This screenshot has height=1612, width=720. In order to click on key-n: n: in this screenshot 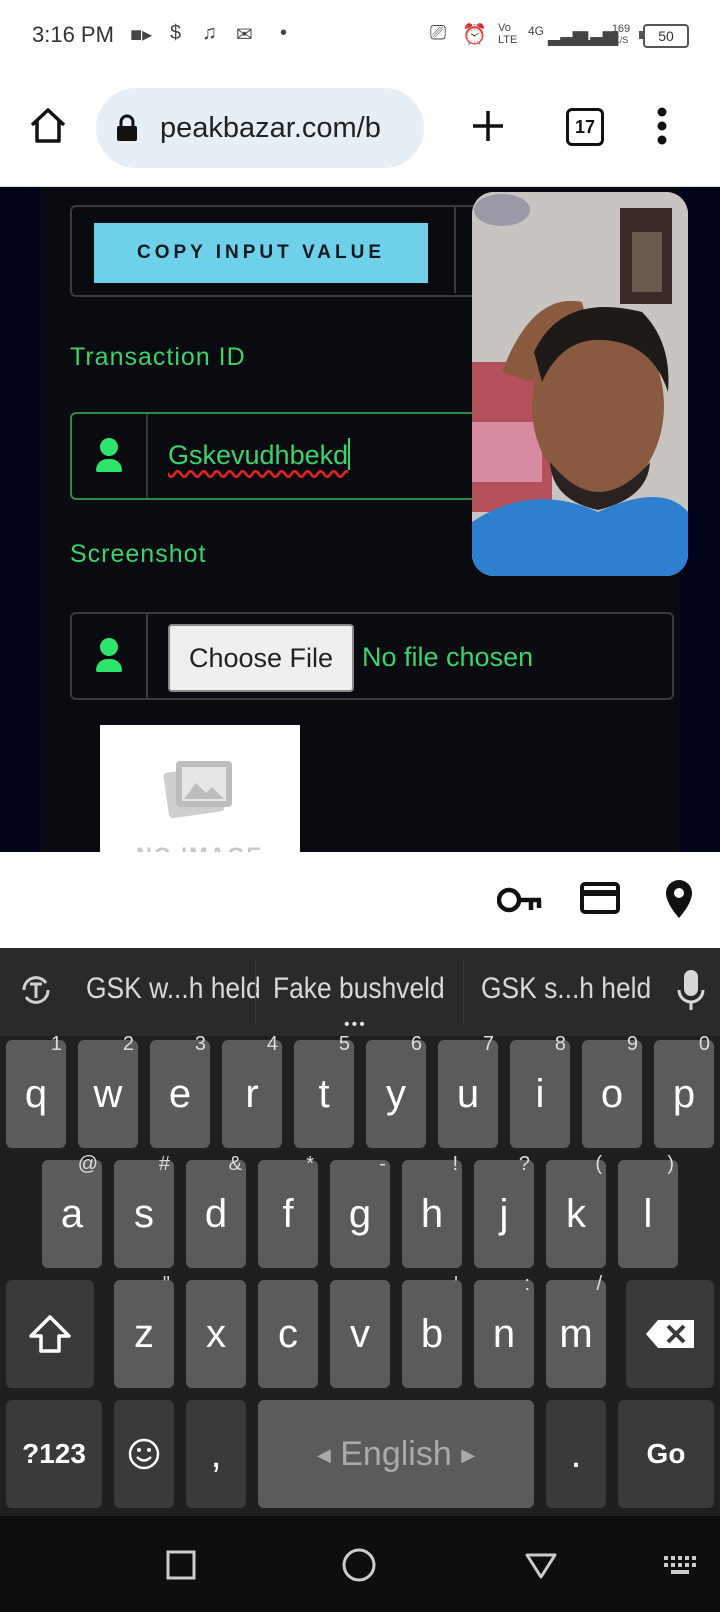, I will do `click(504, 1330)`.